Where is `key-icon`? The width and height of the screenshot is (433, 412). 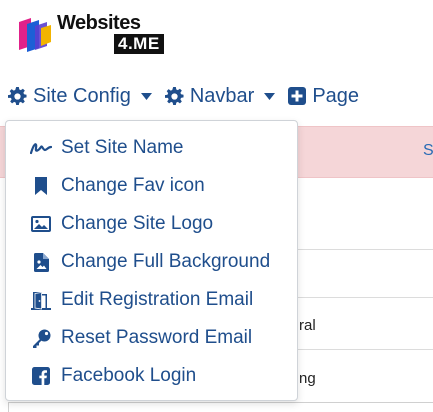 key-icon is located at coordinates (41, 338).